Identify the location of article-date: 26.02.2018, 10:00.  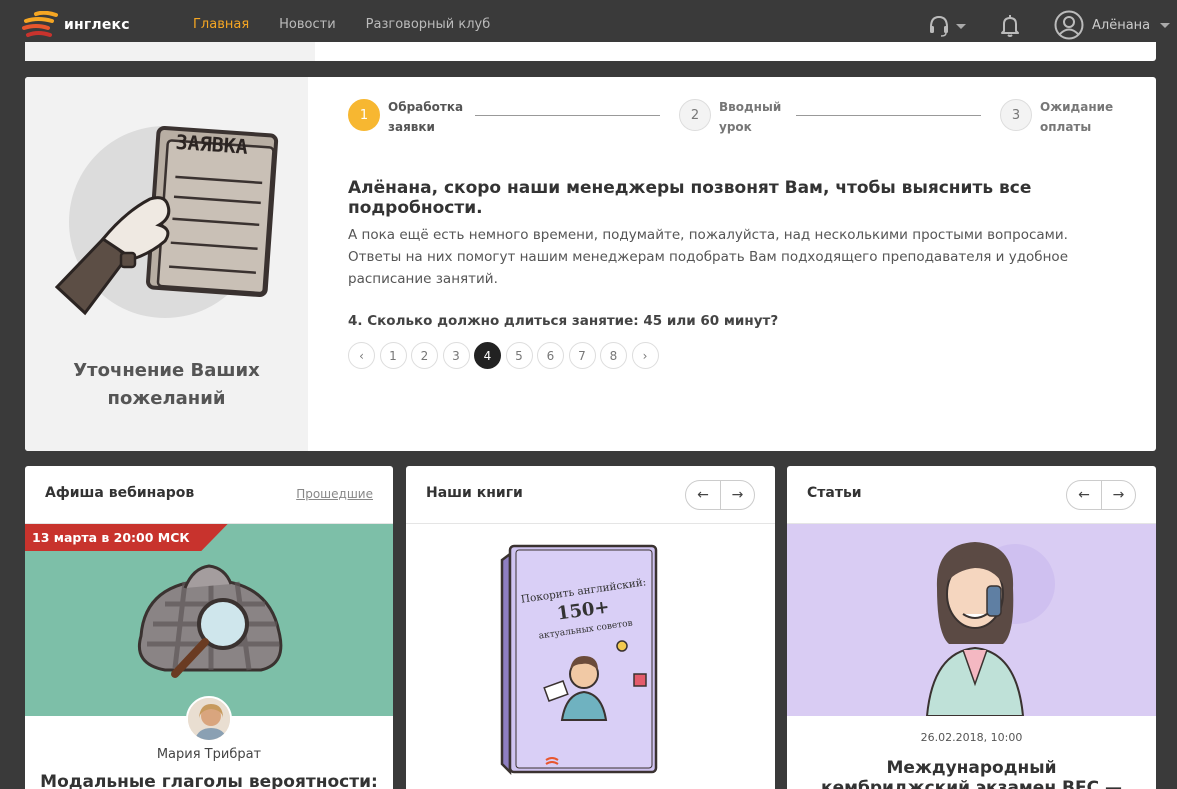
(971, 737).